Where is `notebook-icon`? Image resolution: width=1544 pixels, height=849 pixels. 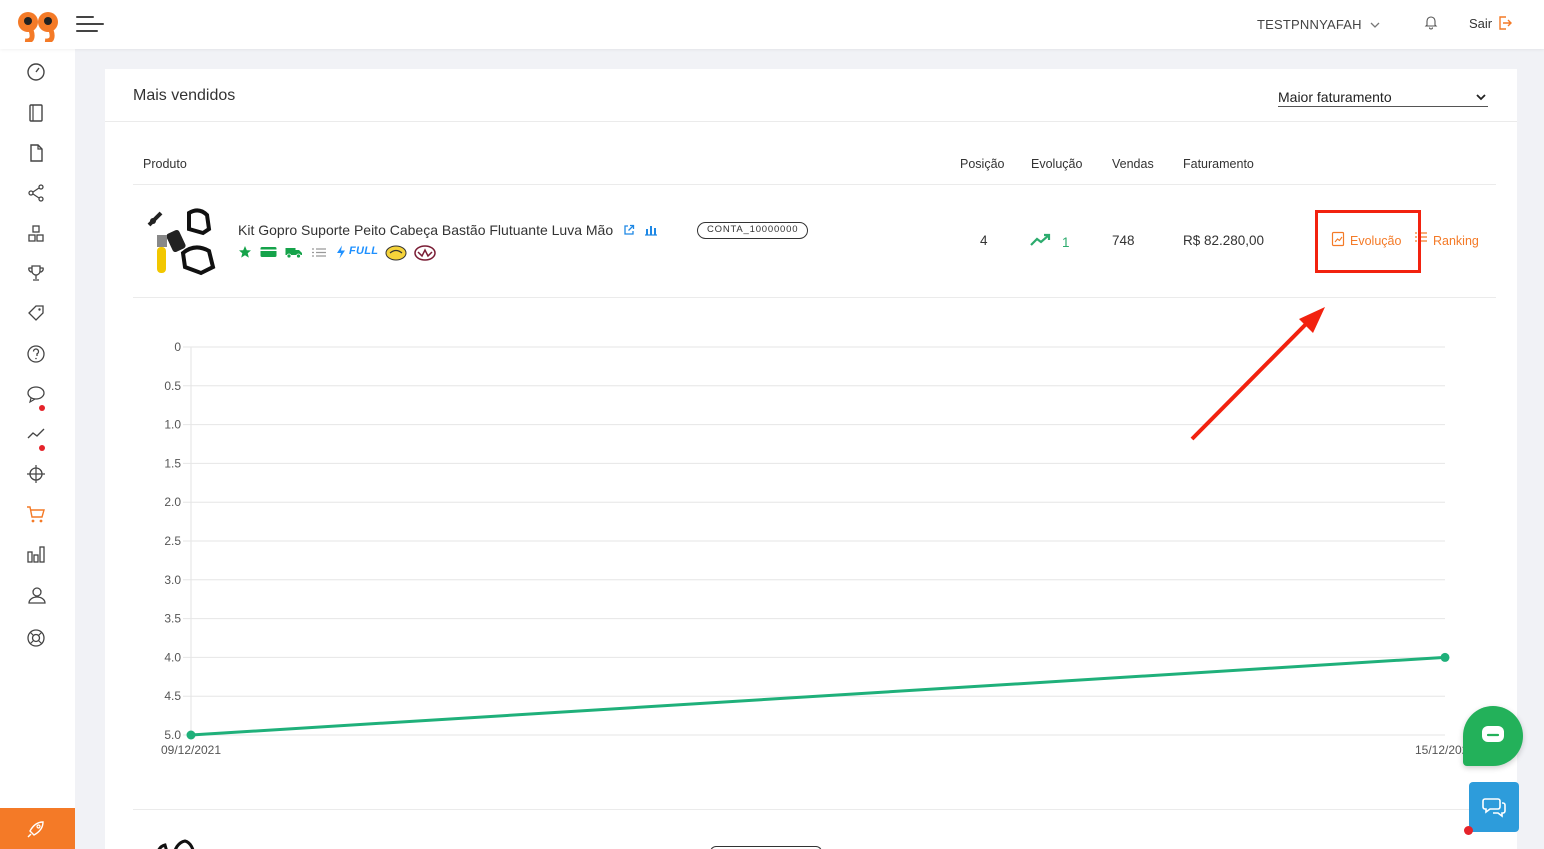 notebook-icon is located at coordinates (36, 113).